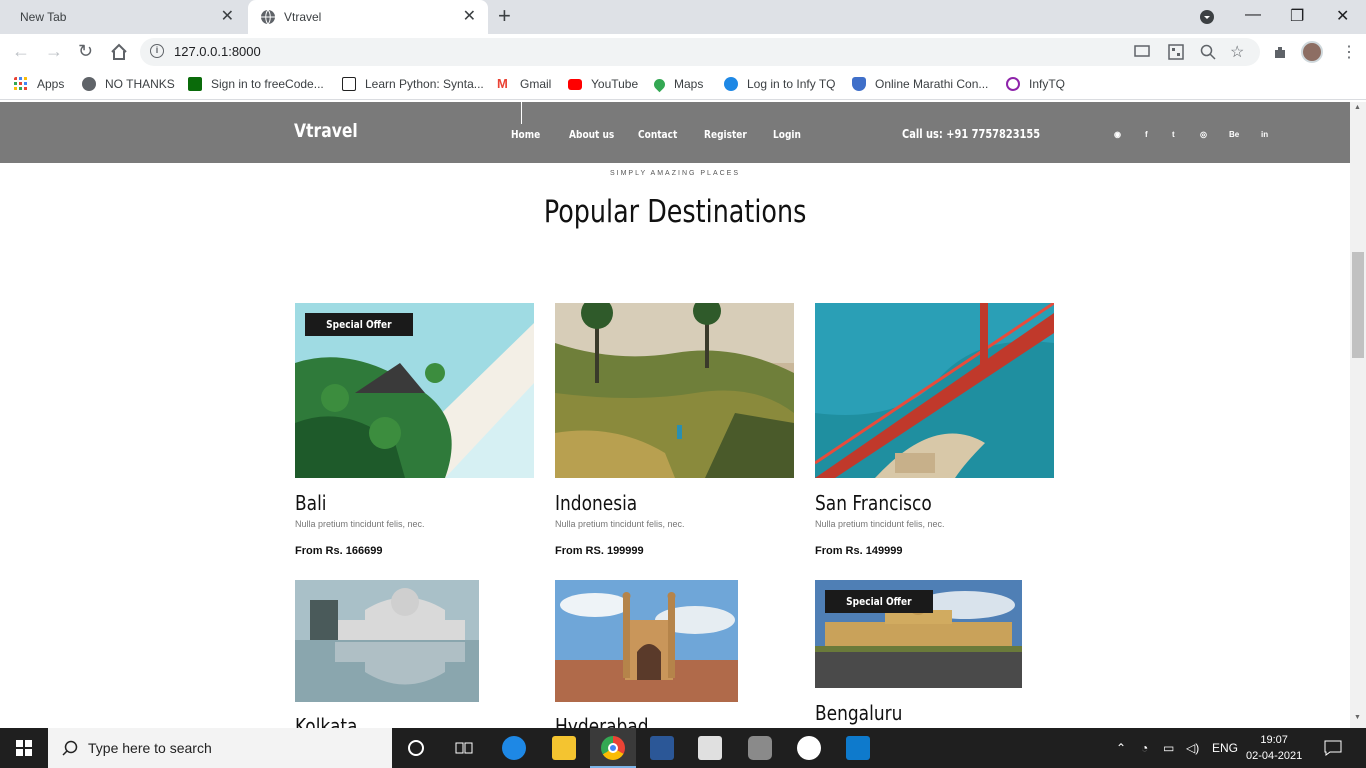 The width and height of the screenshot is (1366, 768). Describe the element at coordinates (760, 748) in the screenshot. I see `camera-icon` at that location.